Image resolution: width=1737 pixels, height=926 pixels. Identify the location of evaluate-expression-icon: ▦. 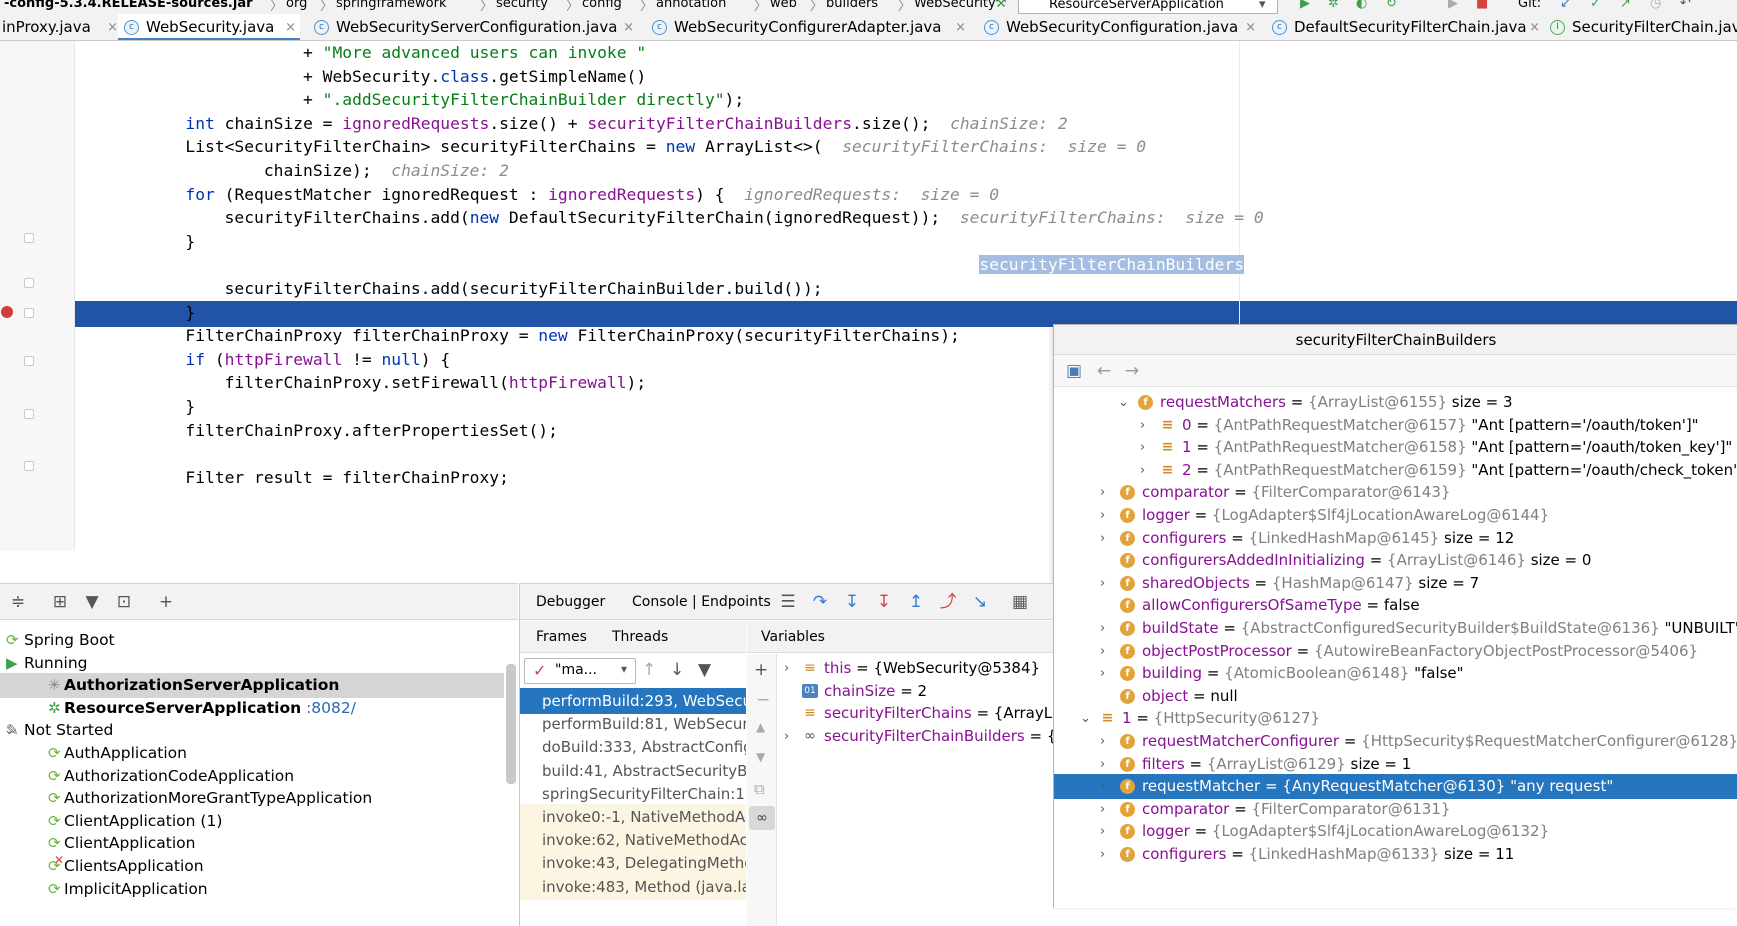
(1020, 602).